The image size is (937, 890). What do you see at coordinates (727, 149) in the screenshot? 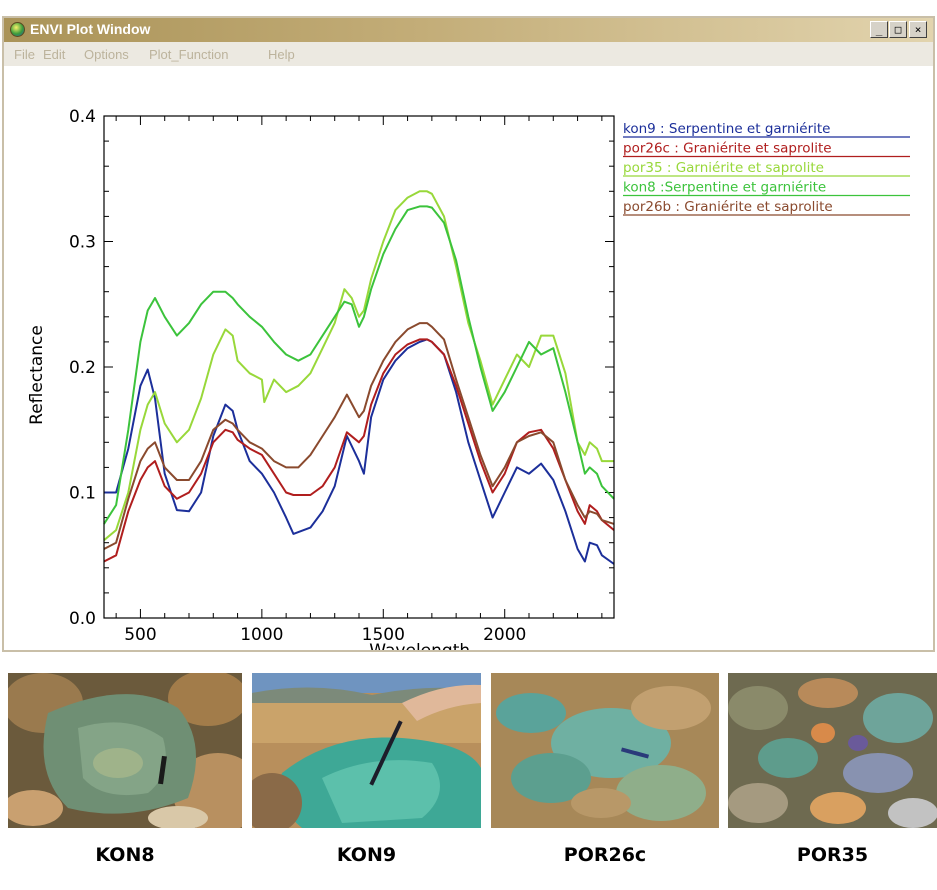
I see `legend-entry-1: por26c : Graniérite et saprolite` at bounding box center [727, 149].